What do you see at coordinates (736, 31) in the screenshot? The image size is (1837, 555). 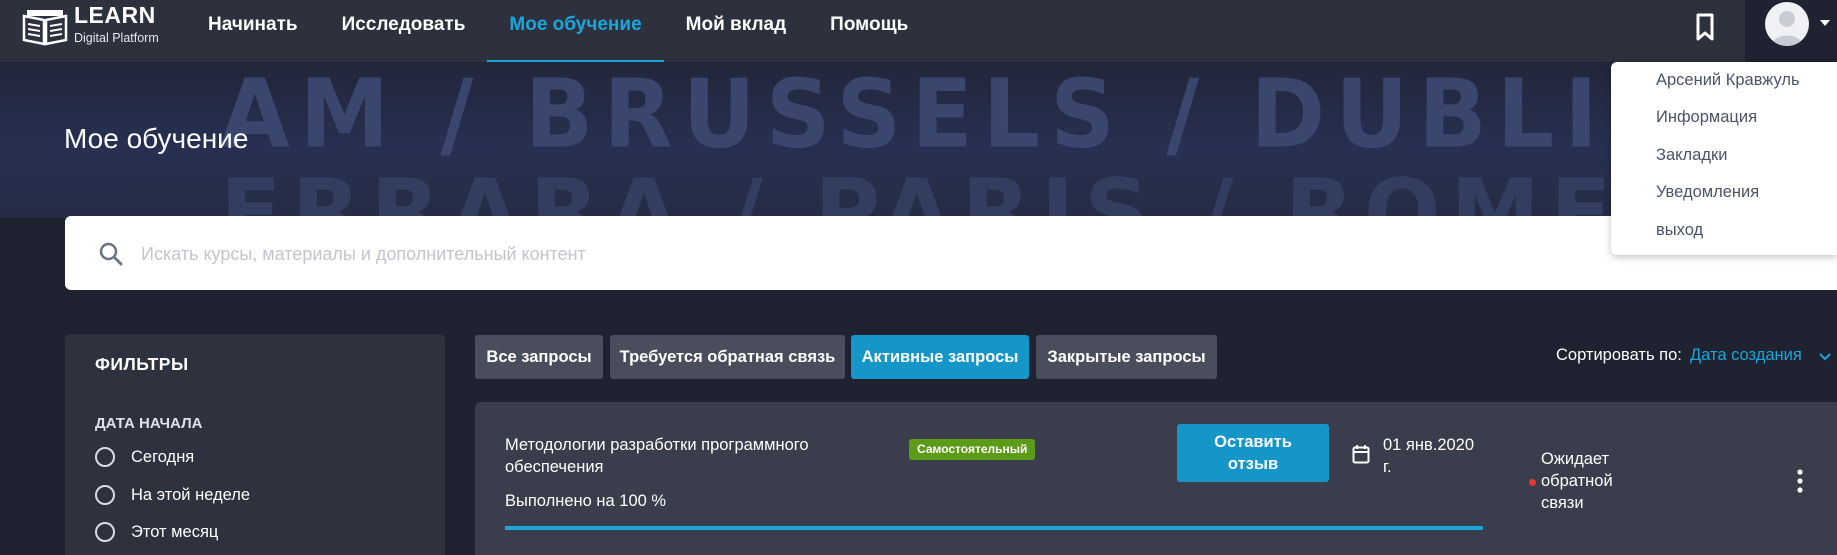 I see `nav-my-contribution: Мой вклад` at bounding box center [736, 31].